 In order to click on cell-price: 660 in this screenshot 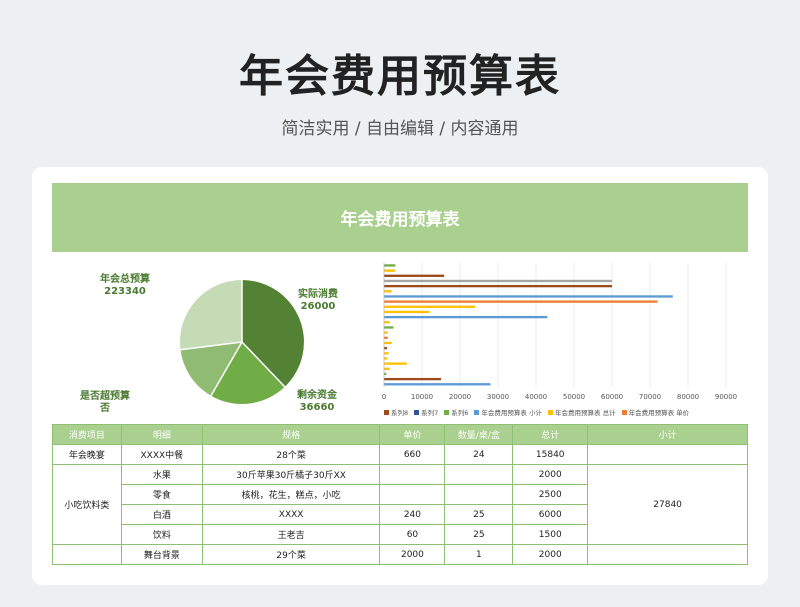, I will do `click(412, 454)`.